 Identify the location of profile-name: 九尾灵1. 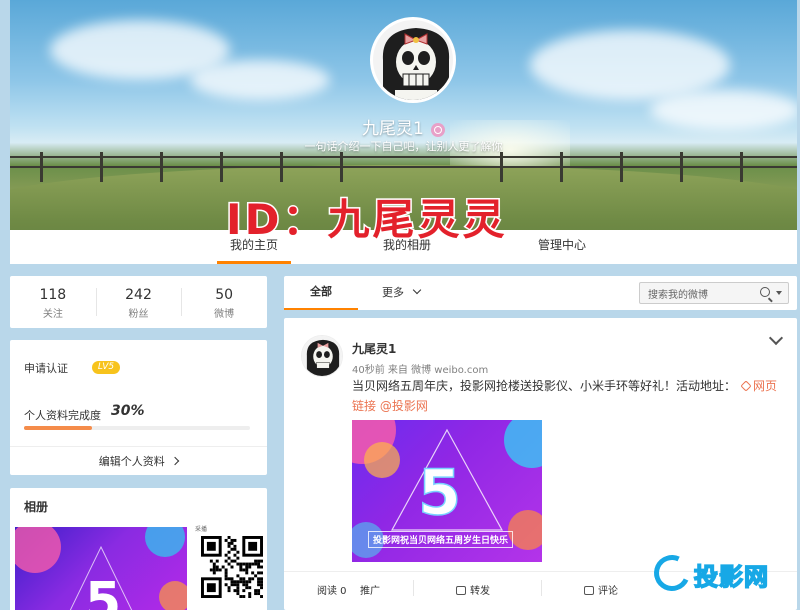
(393, 129).